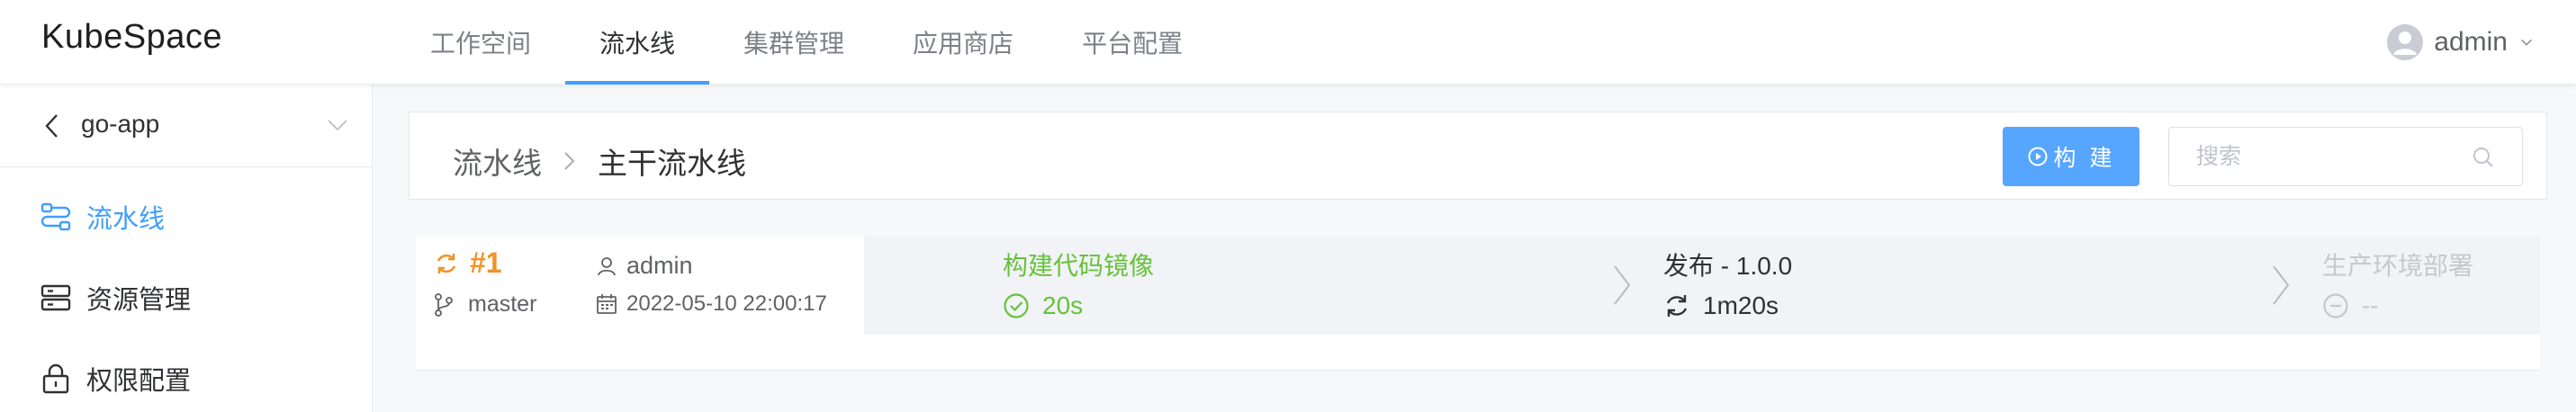  What do you see at coordinates (186, 126) in the screenshot?
I see `project-selector: go-app` at bounding box center [186, 126].